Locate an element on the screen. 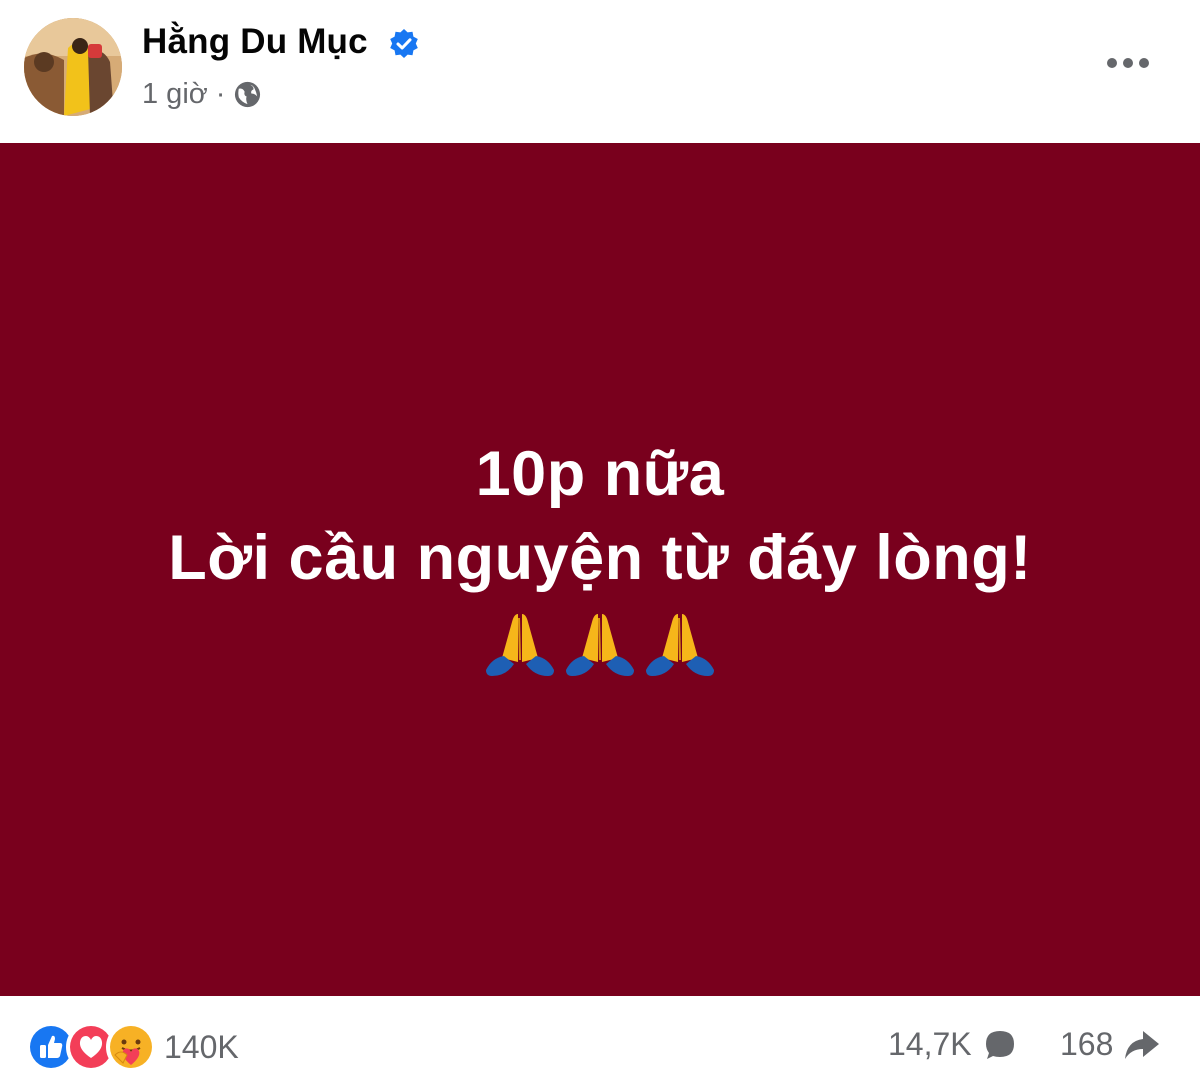 Image resolution: width=1200 pixels, height=1090 pixels. post-footer: 140K 14,7K 168 is located at coordinates (600, 1043).